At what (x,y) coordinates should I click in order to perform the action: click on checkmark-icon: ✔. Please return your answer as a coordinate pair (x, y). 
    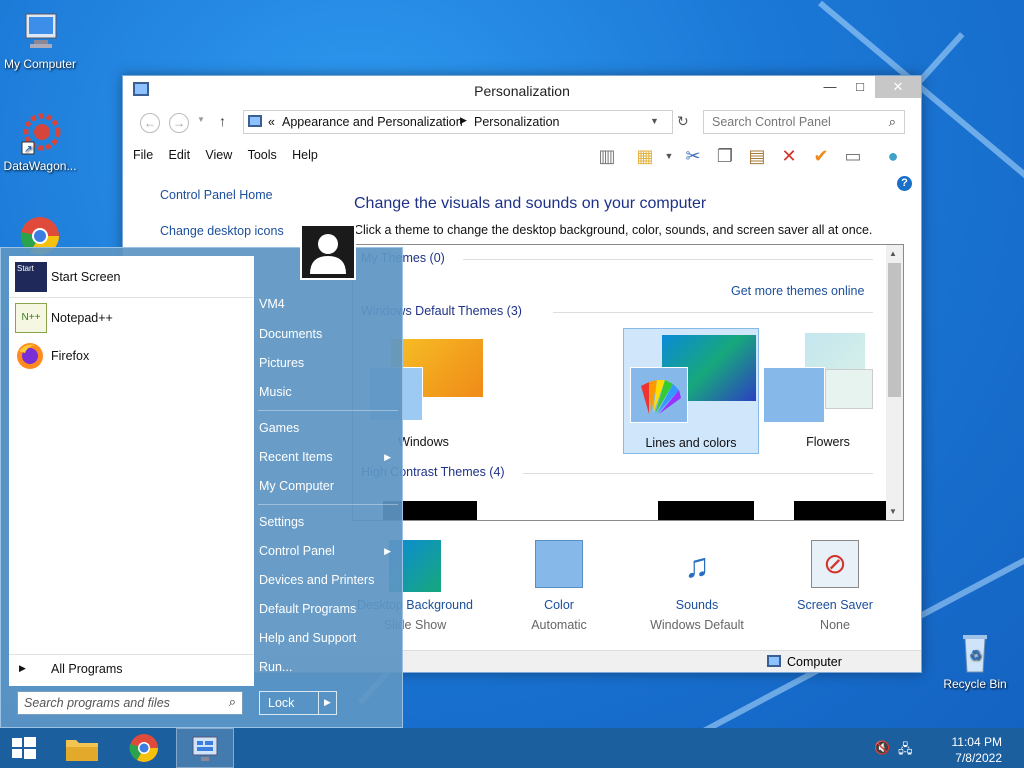
    Looking at the image, I should click on (821, 156).